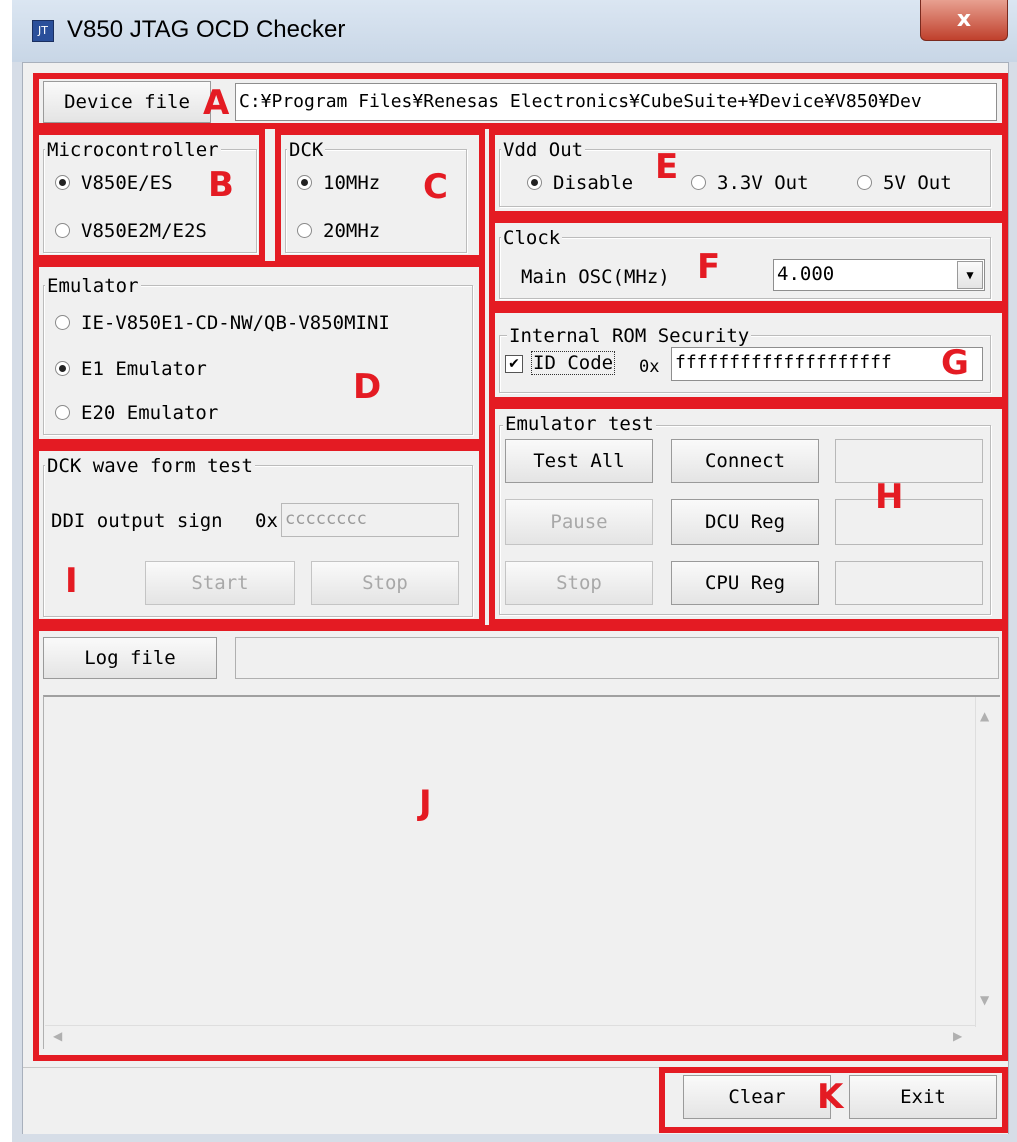 The image size is (1017, 1142). I want to click on close-button: x, so click(964, 20).